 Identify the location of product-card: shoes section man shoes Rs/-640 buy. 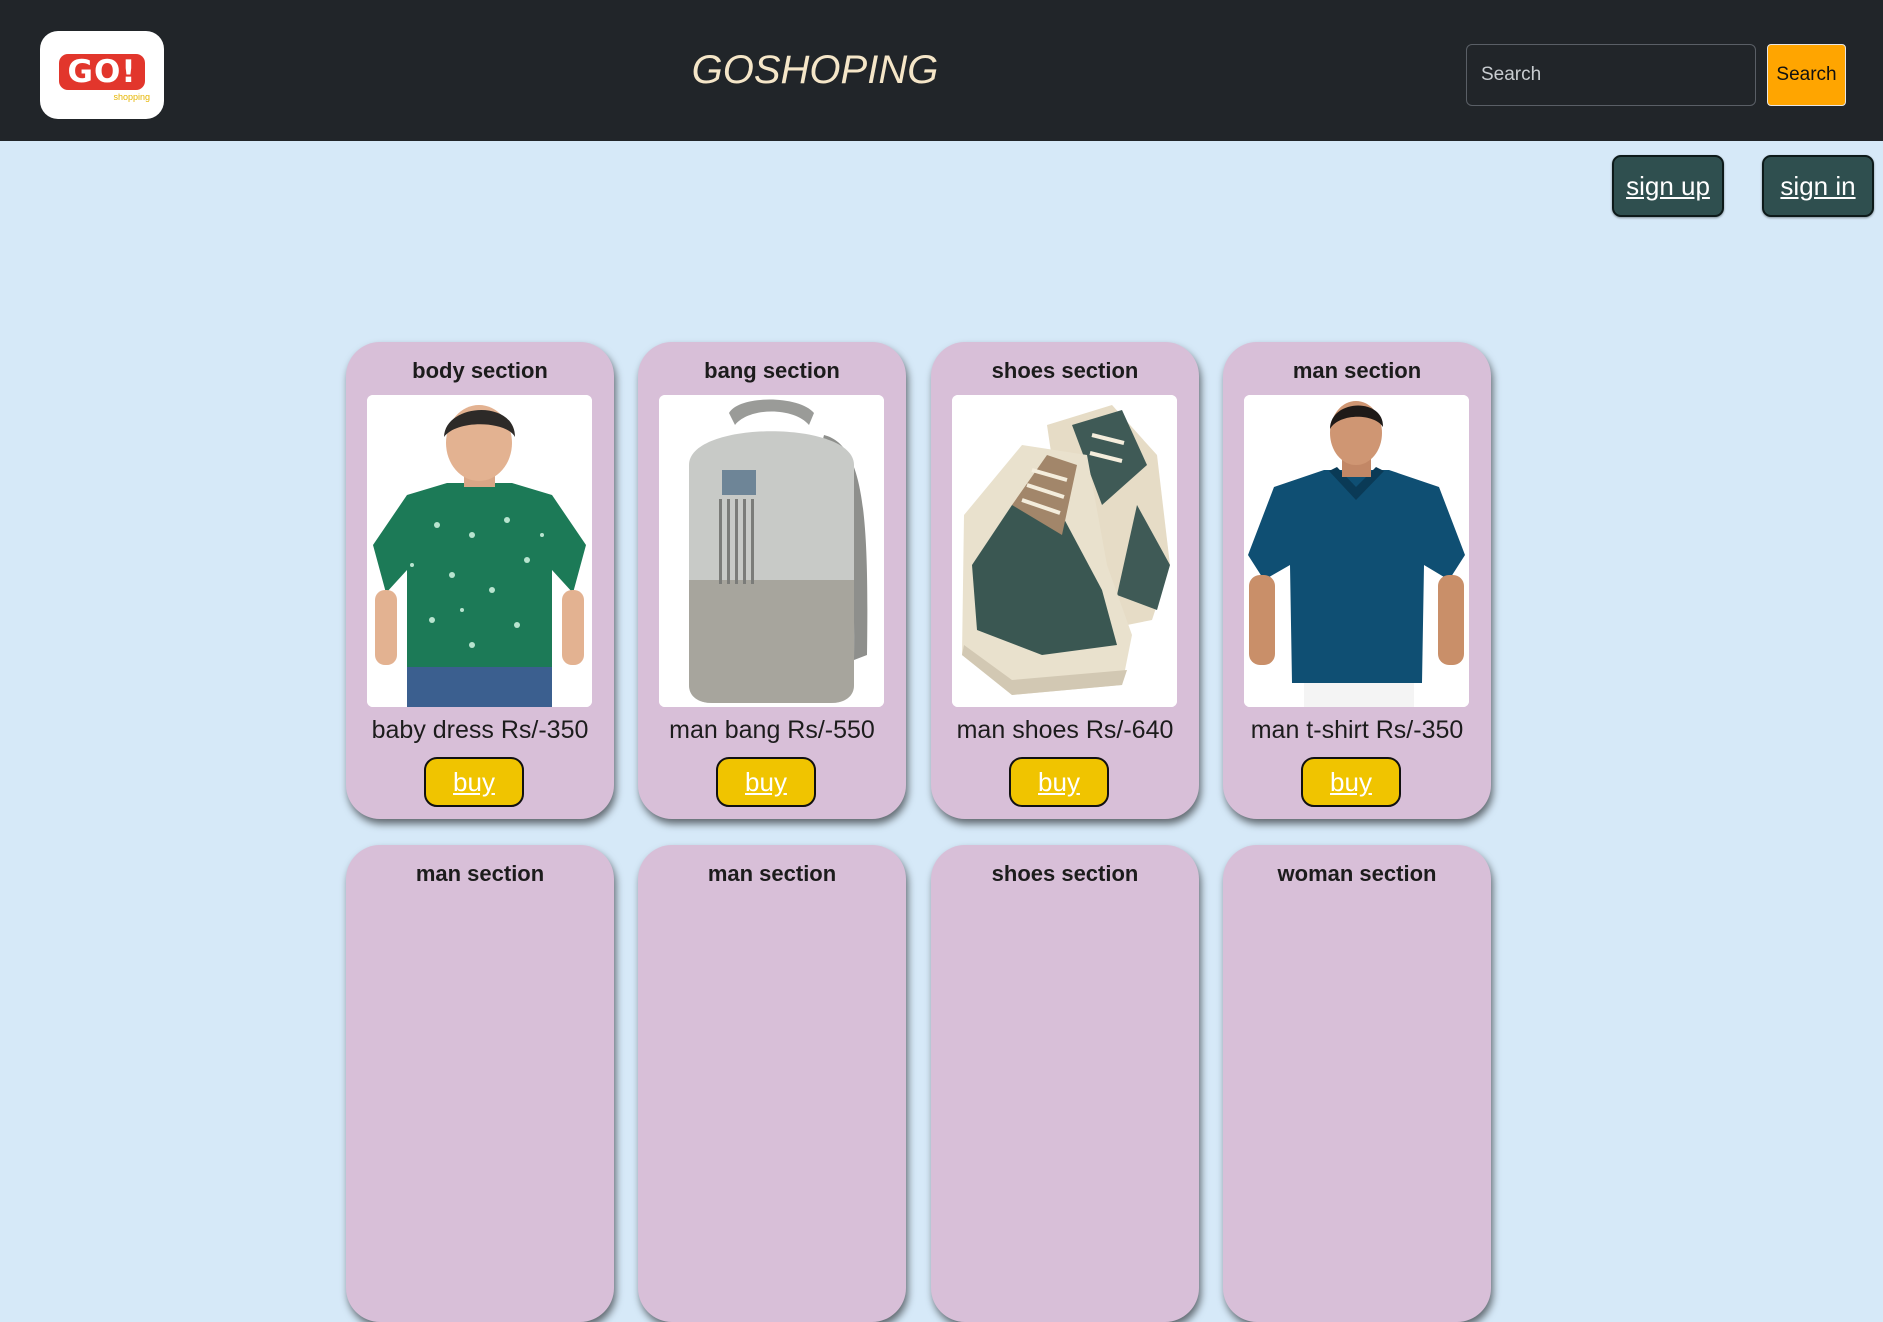
(1065, 580).